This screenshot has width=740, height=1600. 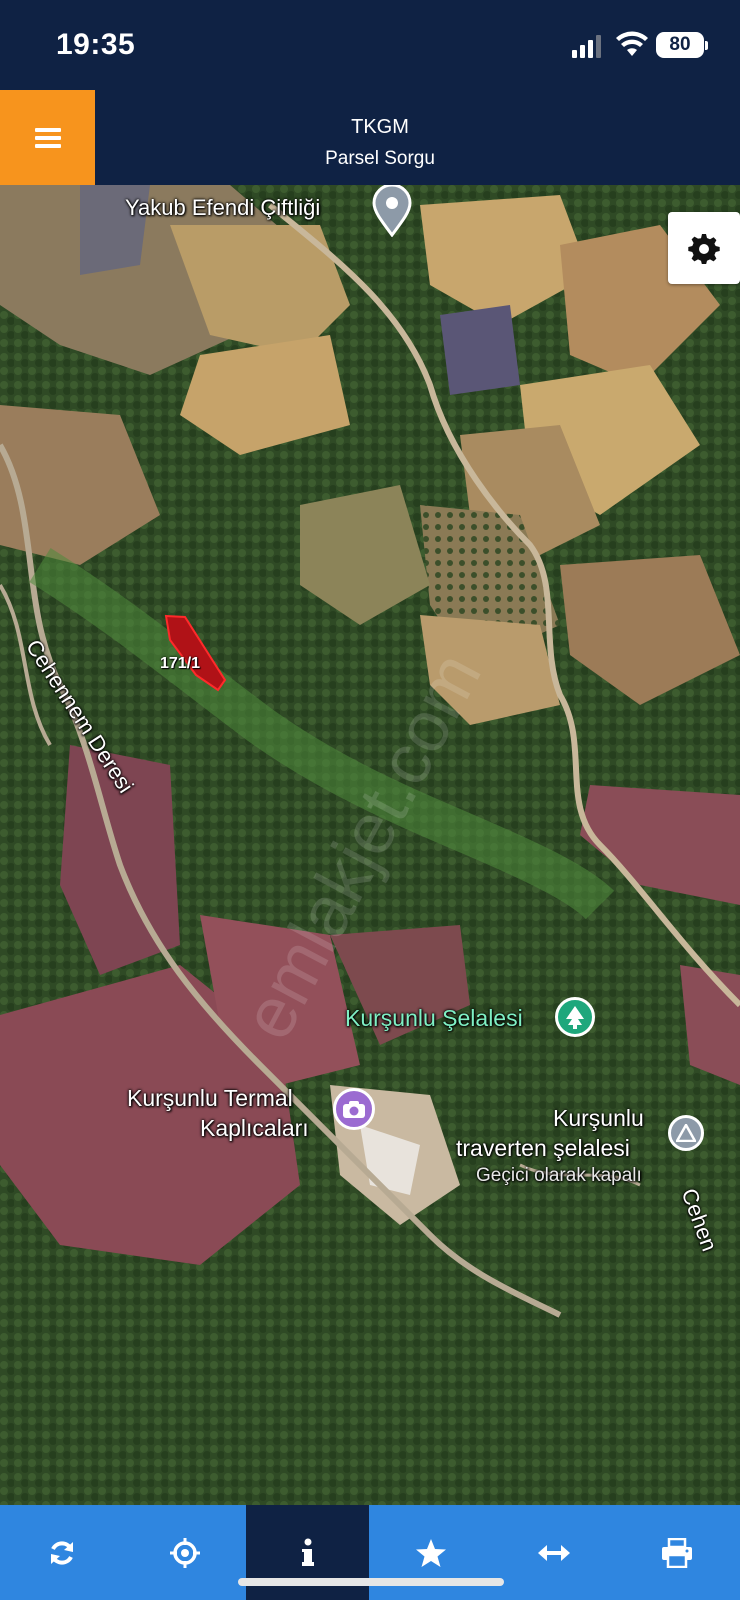 I want to click on star-icon, so click(x=430, y=1552).